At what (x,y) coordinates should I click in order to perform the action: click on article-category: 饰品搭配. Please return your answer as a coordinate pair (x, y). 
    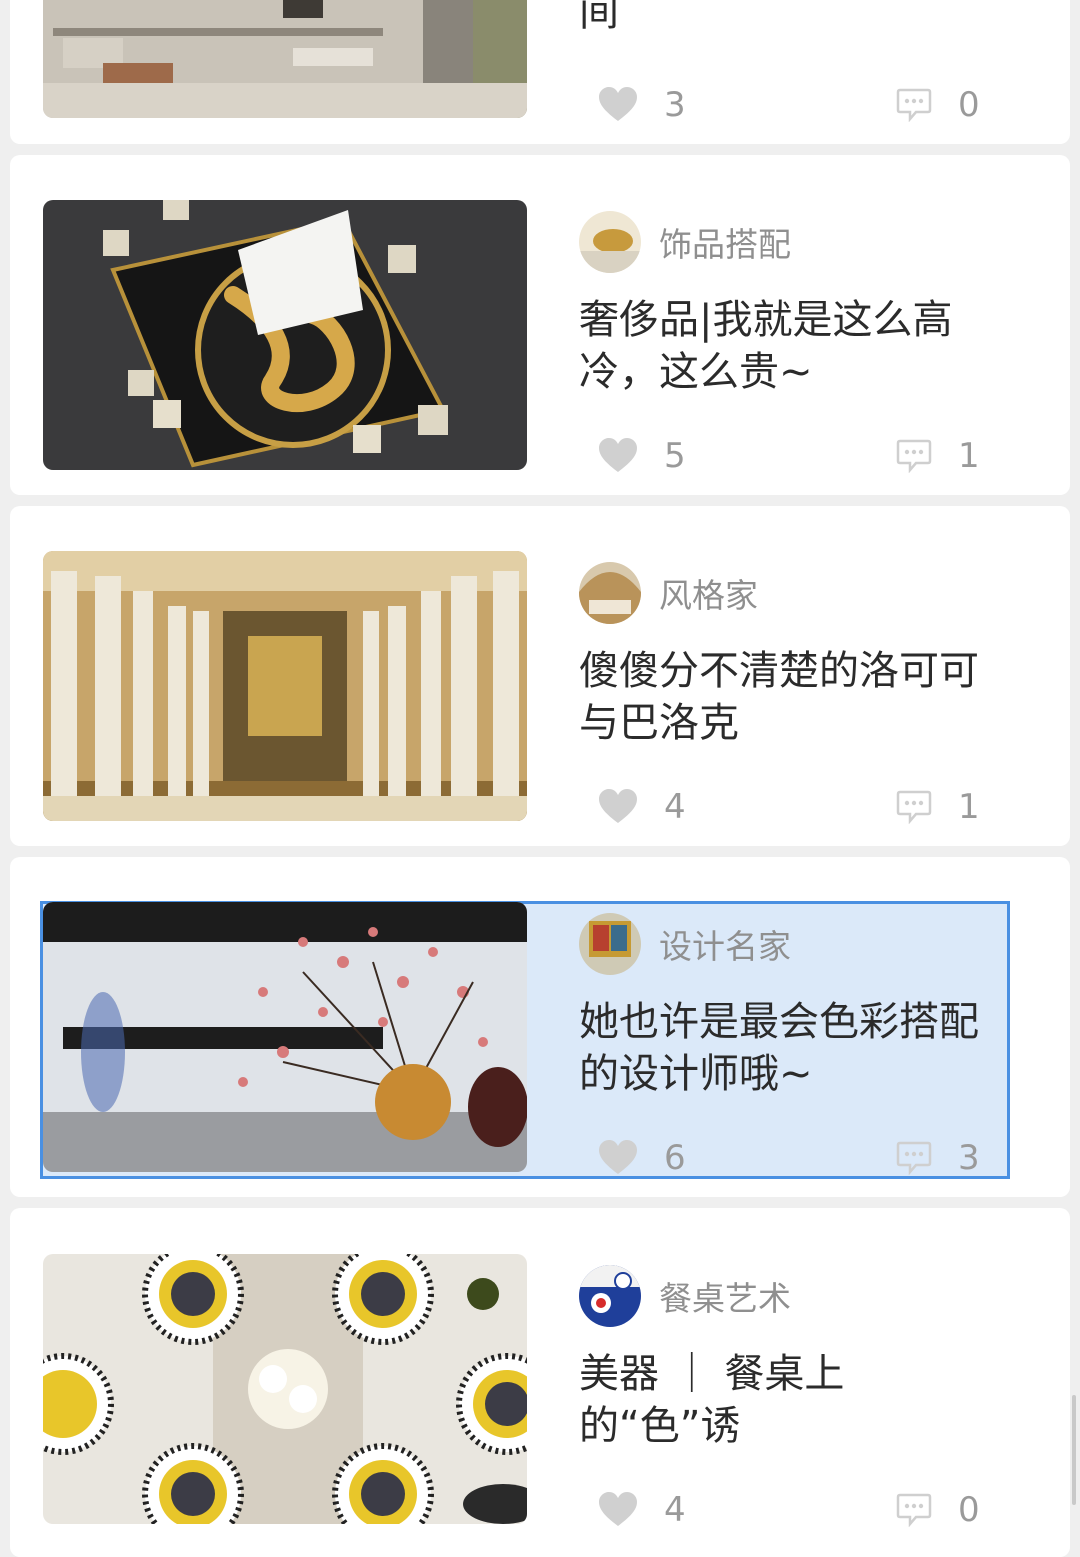
    Looking at the image, I should click on (725, 244).